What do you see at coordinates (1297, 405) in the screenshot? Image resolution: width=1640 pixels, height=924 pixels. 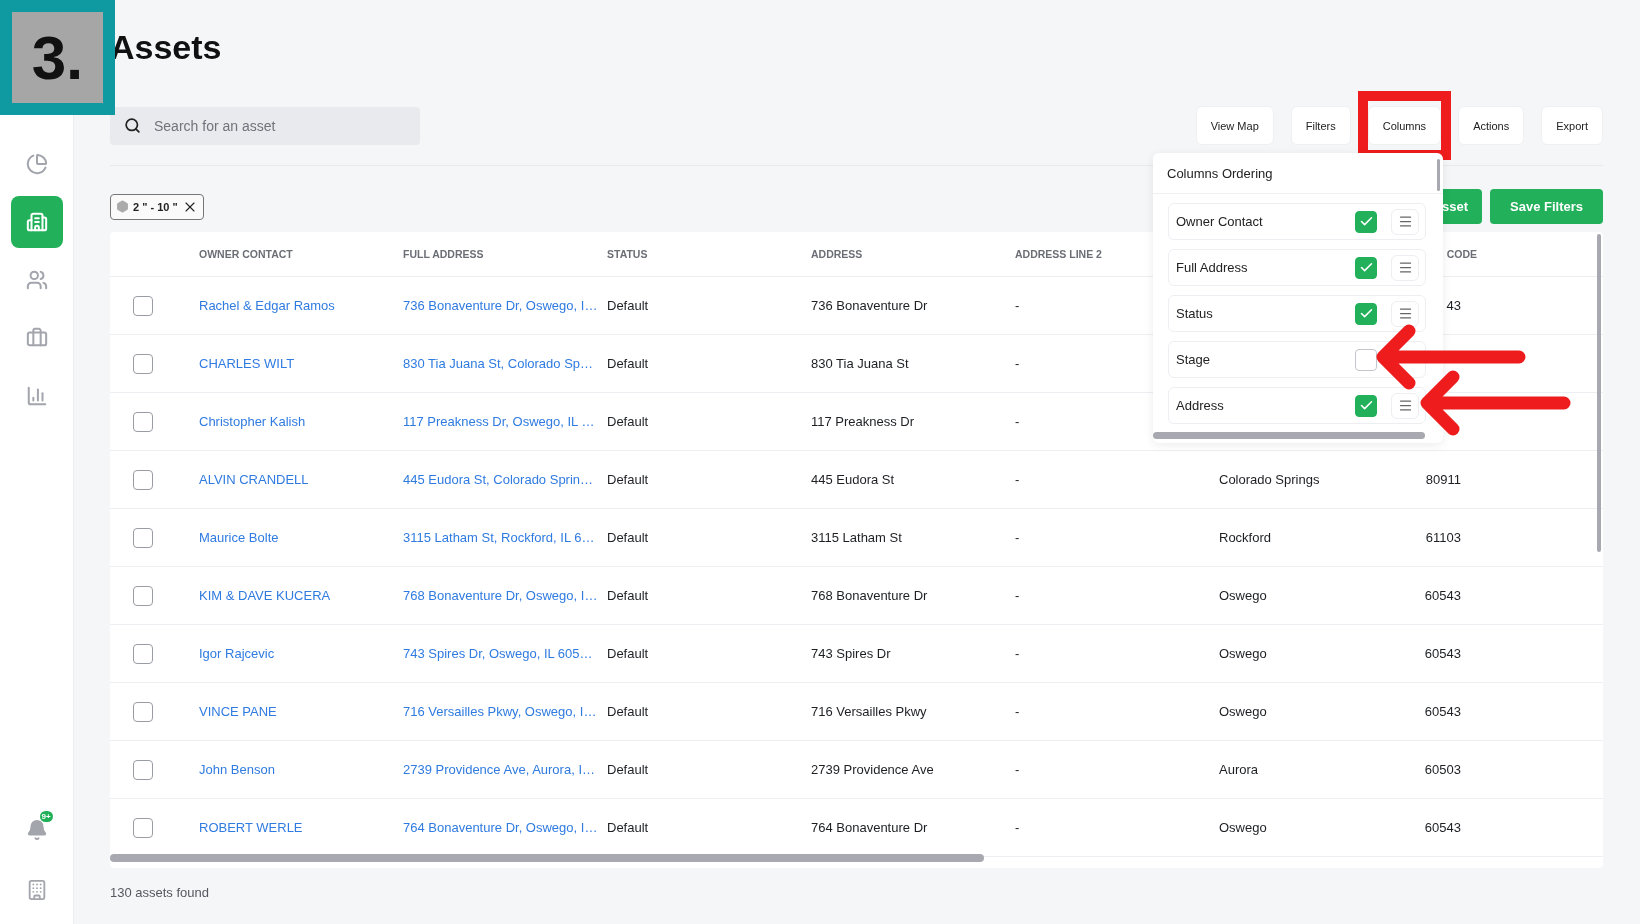 I see `column-option: Address` at bounding box center [1297, 405].